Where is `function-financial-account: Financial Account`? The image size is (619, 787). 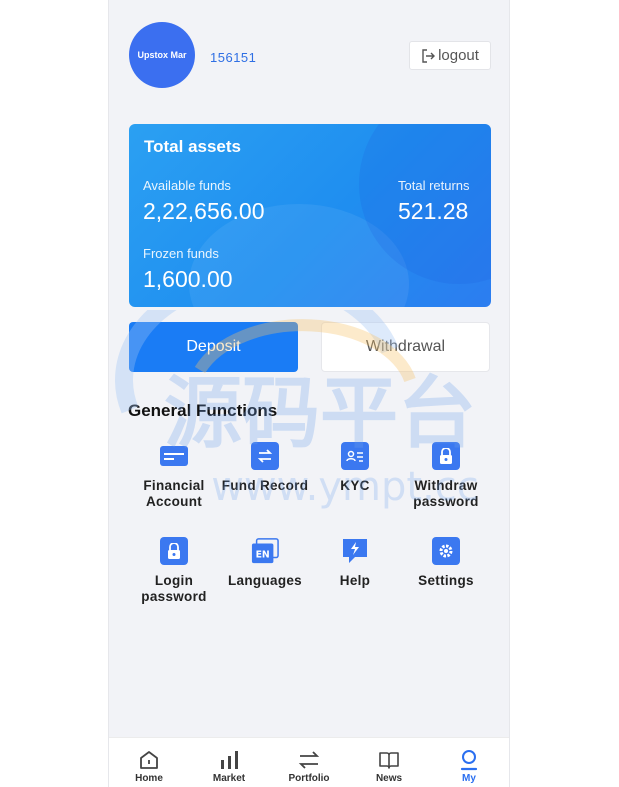
function-financial-account: Financial Account is located at coordinates (174, 476).